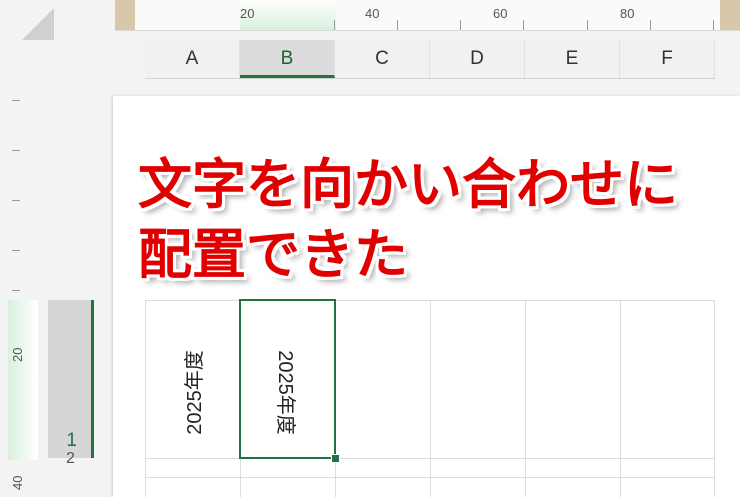  What do you see at coordinates (273, 255) in the screenshot?
I see `annotation-title-line-2: 配置できた` at bounding box center [273, 255].